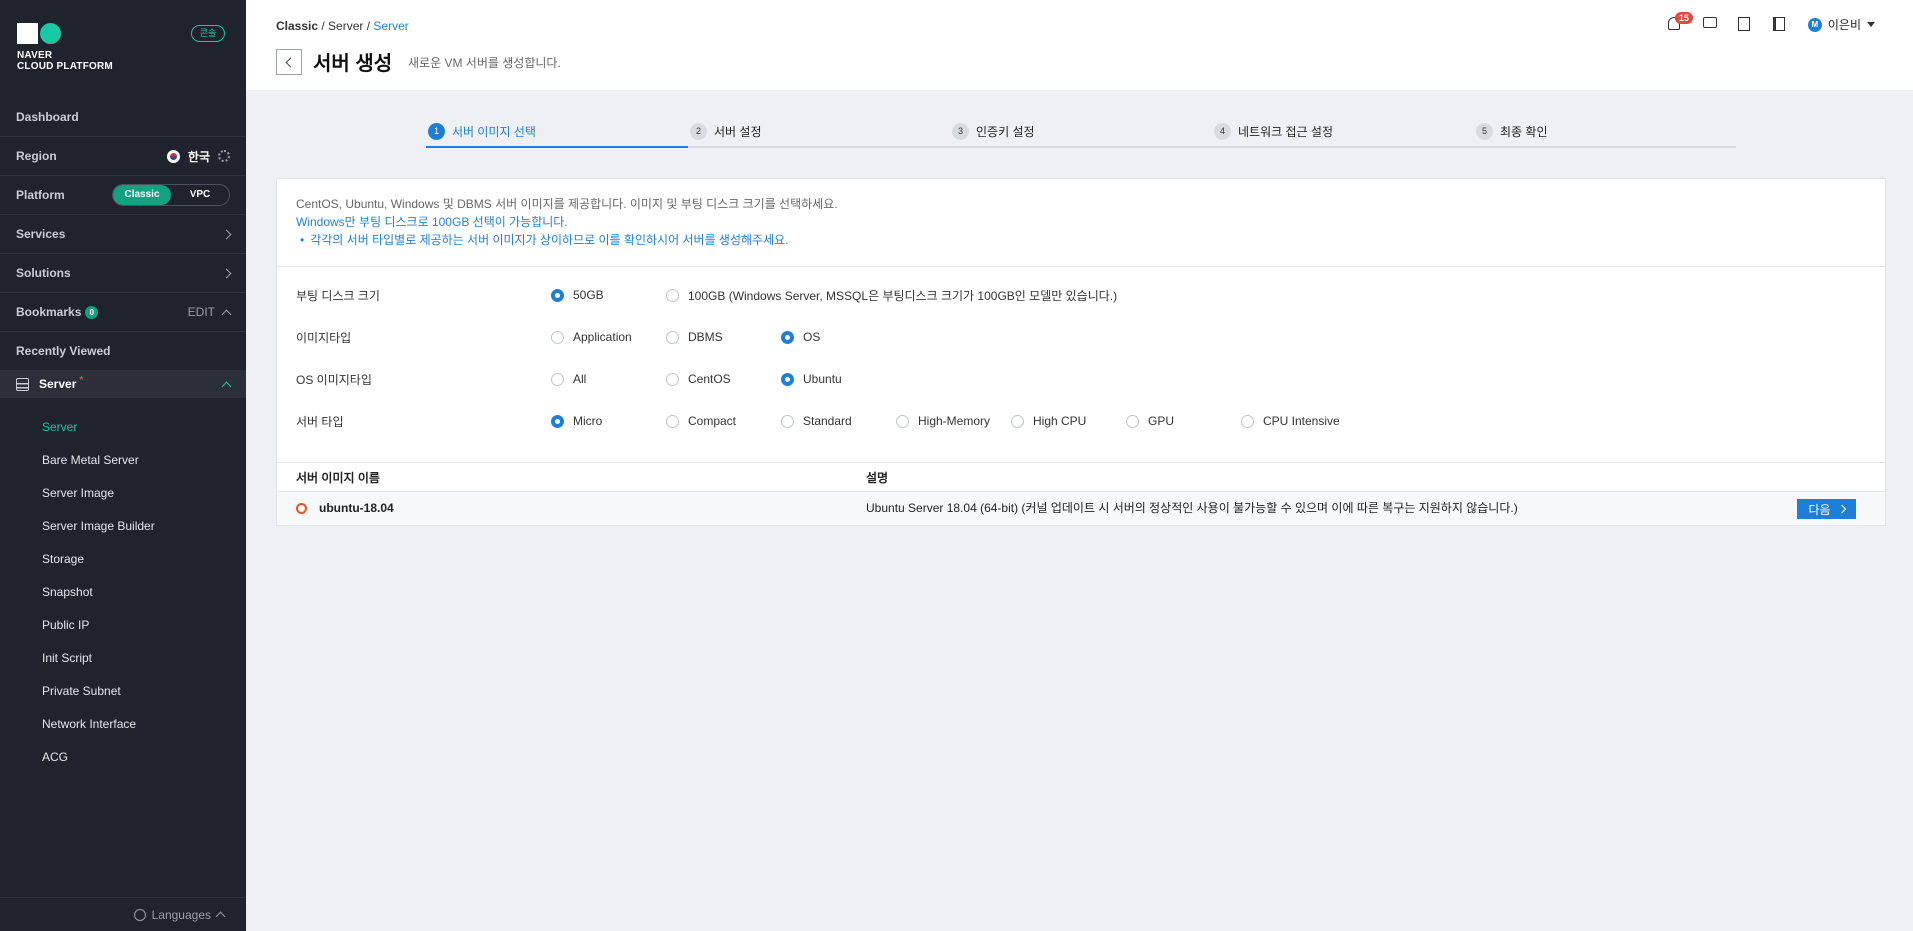 The height and width of the screenshot is (931, 1913). I want to click on naver-cloud-logo: NAVER CLOUD PLATFORM, so click(65, 47).